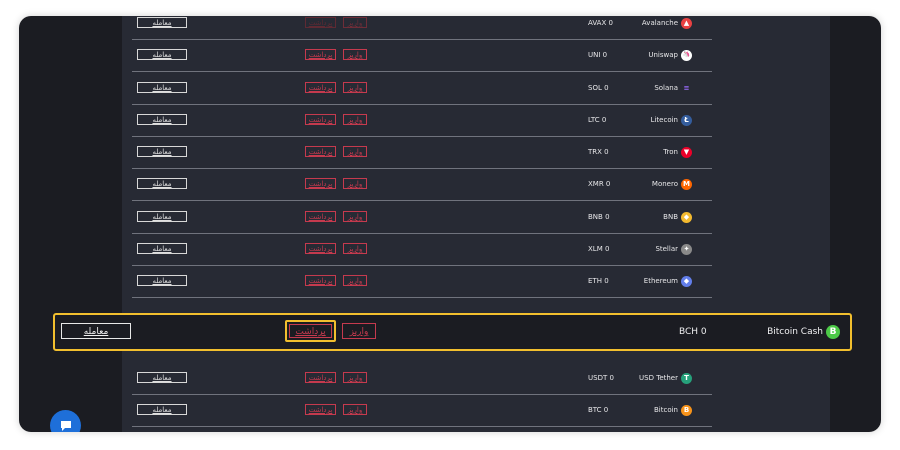 The height and width of the screenshot is (450, 900). Describe the element at coordinates (686, 184) in the screenshot. I see `monero-icon: M` at that location.